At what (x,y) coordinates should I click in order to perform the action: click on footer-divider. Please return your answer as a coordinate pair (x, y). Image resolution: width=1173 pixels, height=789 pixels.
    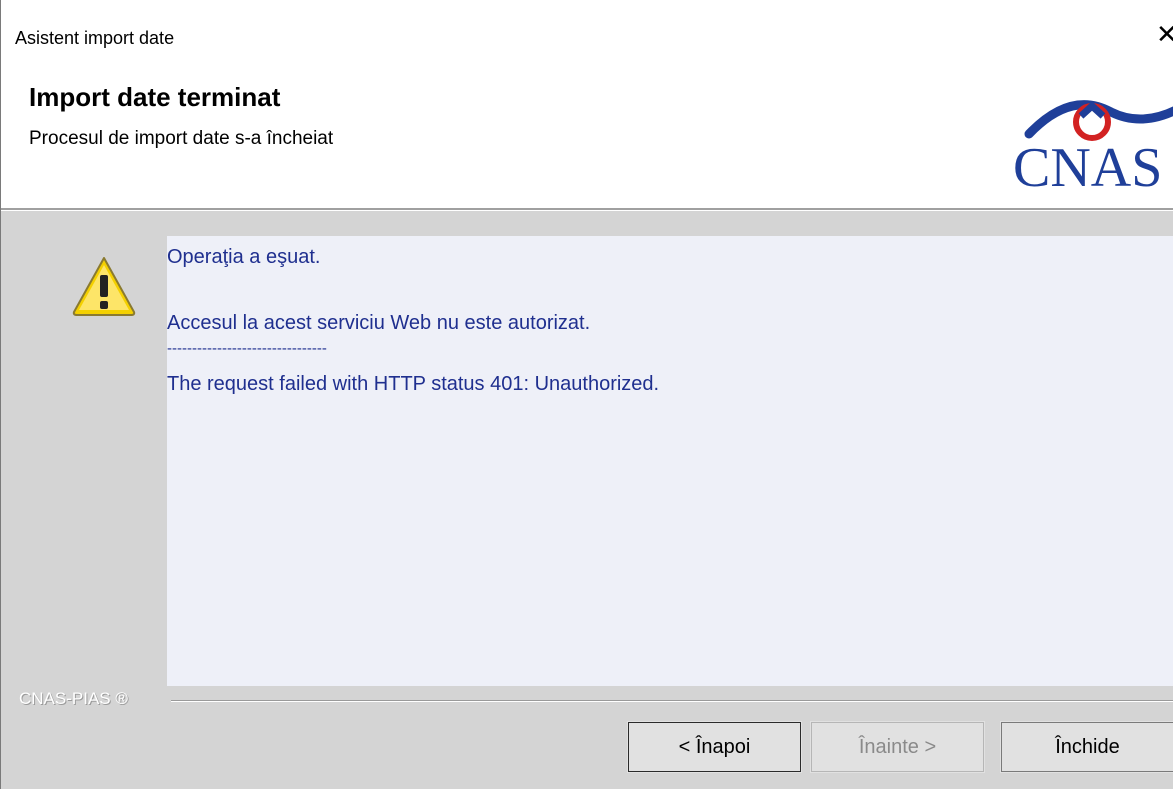
    Looking at the image, I should click on (672, 701).